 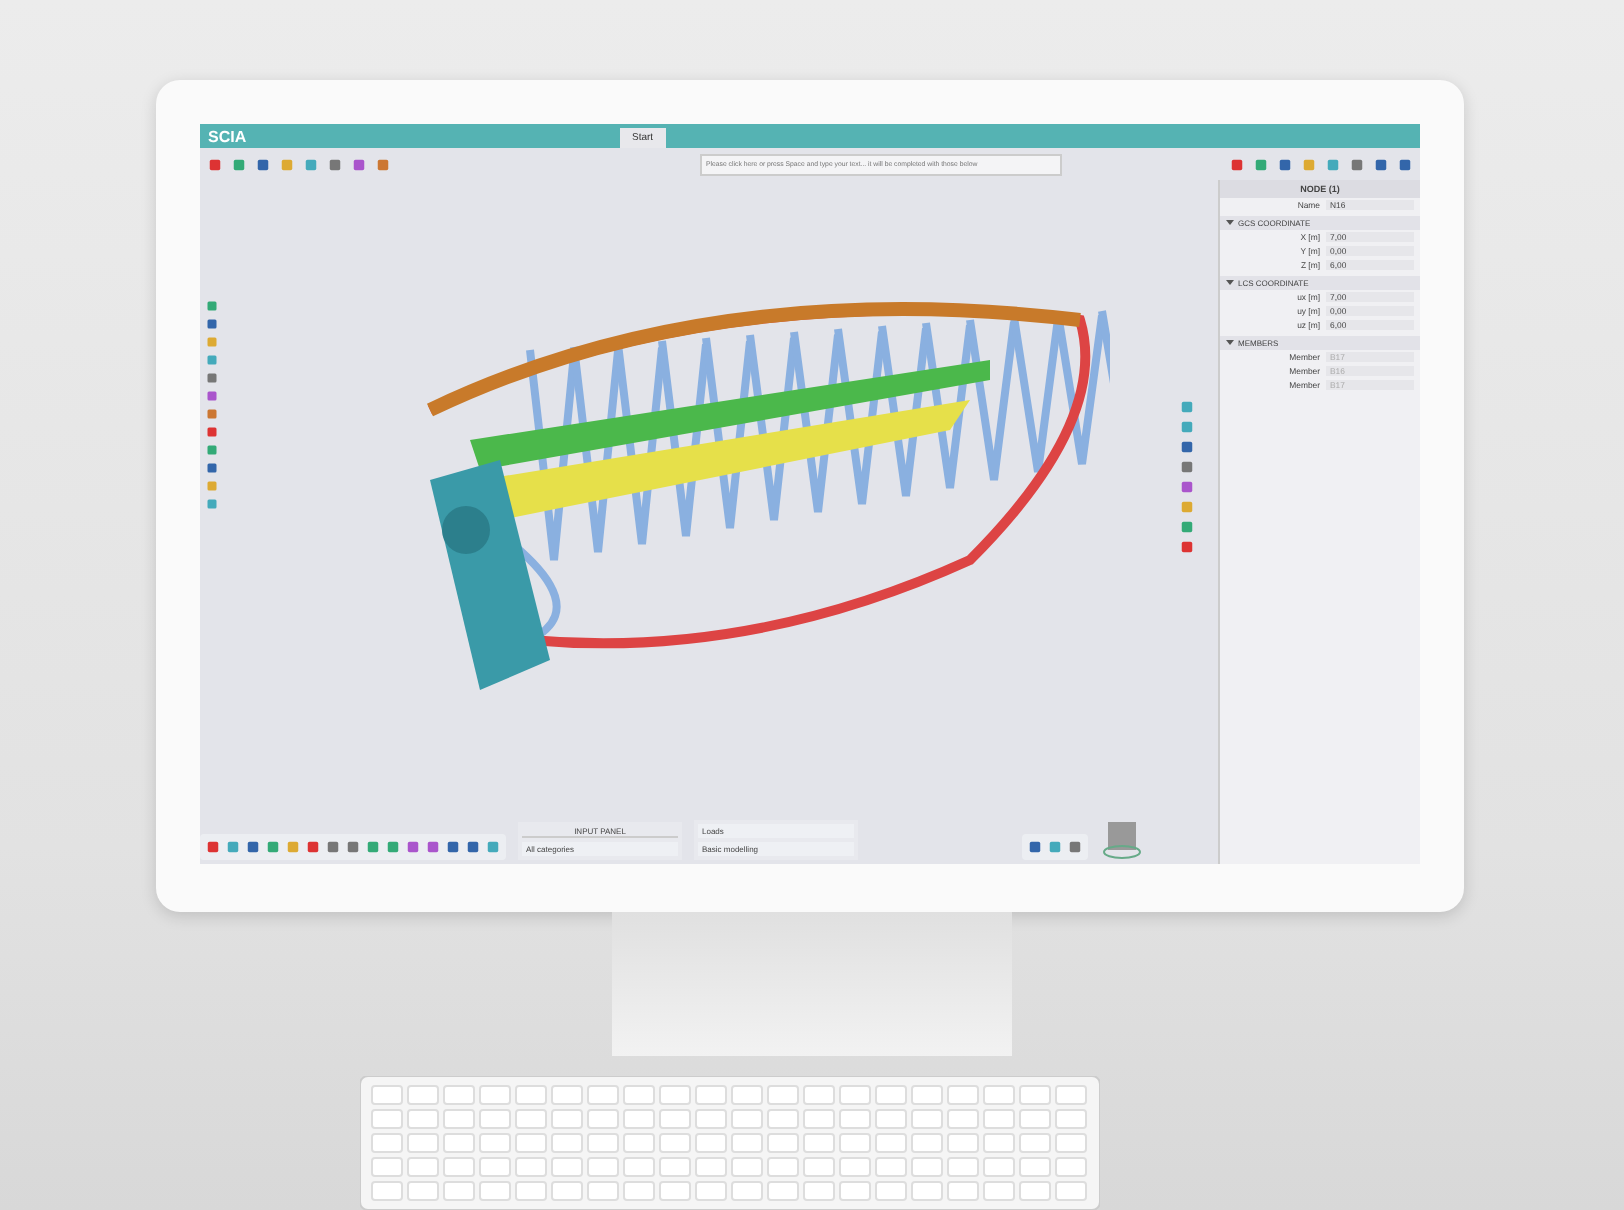 What do you see at coordinates (1122, 838) in the screenshot?
I see `view-cube-icon` at bounding box center [1122, 838].